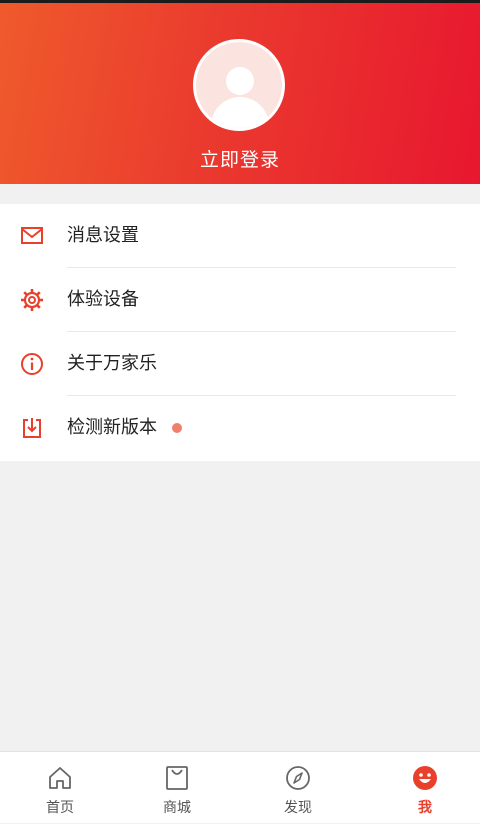 The width and height of the screenshot is (480, 824). What do you see at coordinates (60, 778) in the screenshot?
I see `home-icon` at bounding box center [60, 778].